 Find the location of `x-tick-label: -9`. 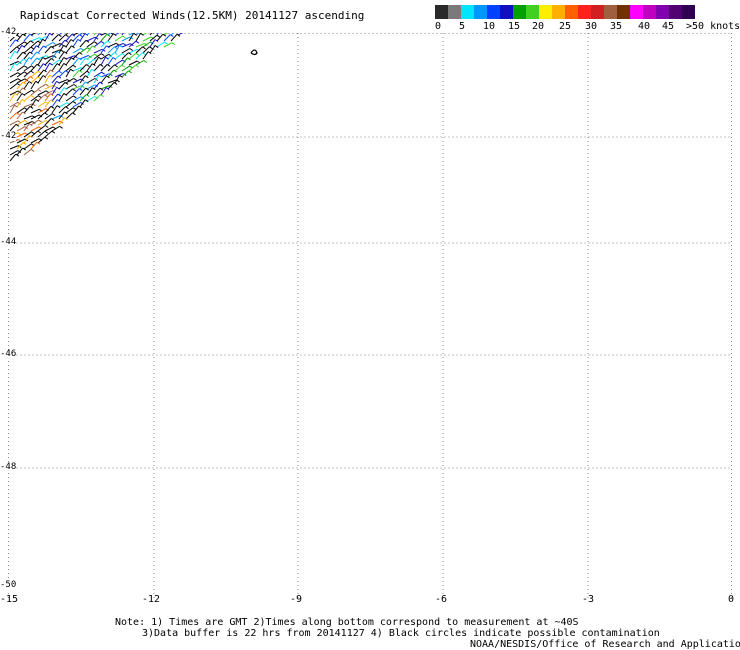

x-tick-label: -9 is located at coordinates (296, 599).